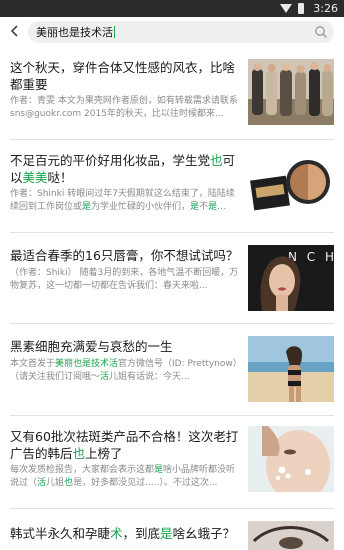 Image resolution: width=344 pixels, height=550 pixels. What do you see at coordinates (55, 482) in the screenshot?
I see `summary-text: 儿姐` at bounding box center [55, 482].